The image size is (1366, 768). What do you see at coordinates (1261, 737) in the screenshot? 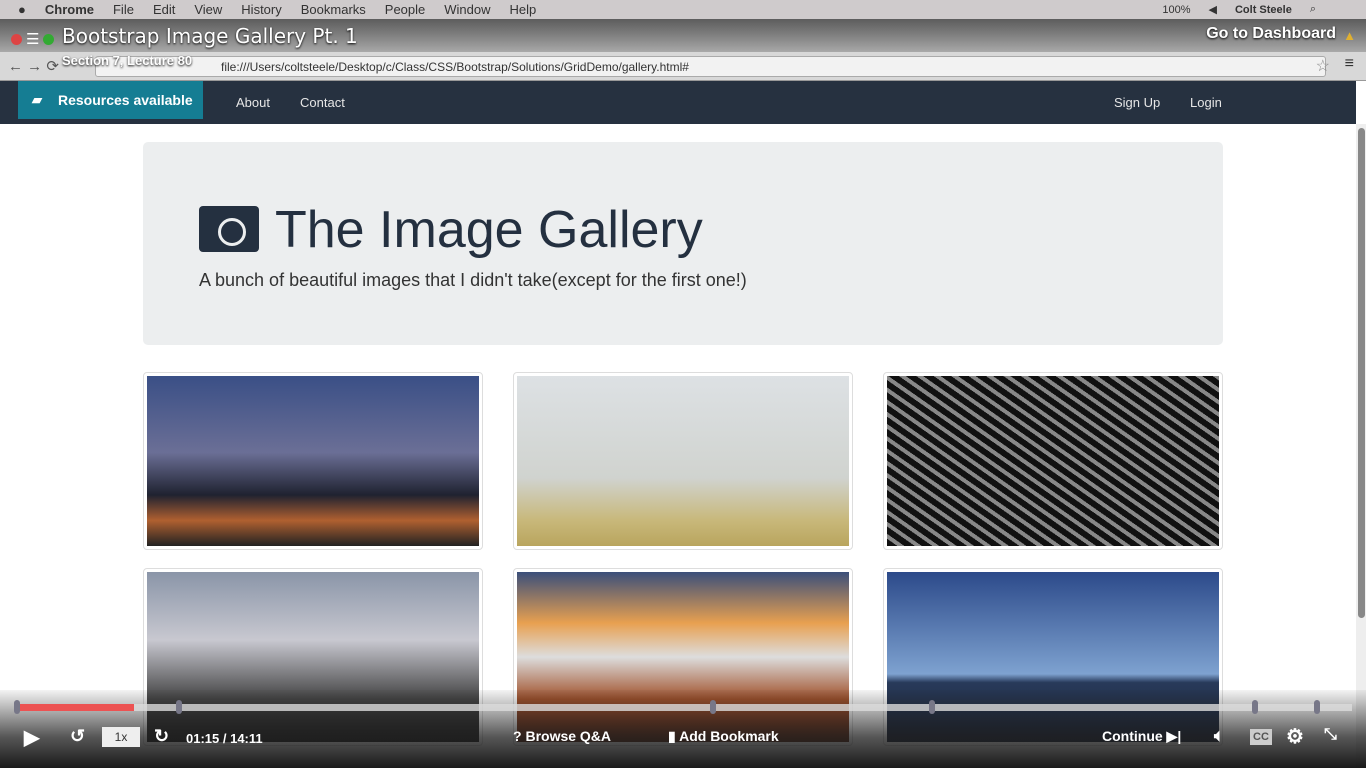
I see `captions-button: CC` at bounding box center [1261, 737].